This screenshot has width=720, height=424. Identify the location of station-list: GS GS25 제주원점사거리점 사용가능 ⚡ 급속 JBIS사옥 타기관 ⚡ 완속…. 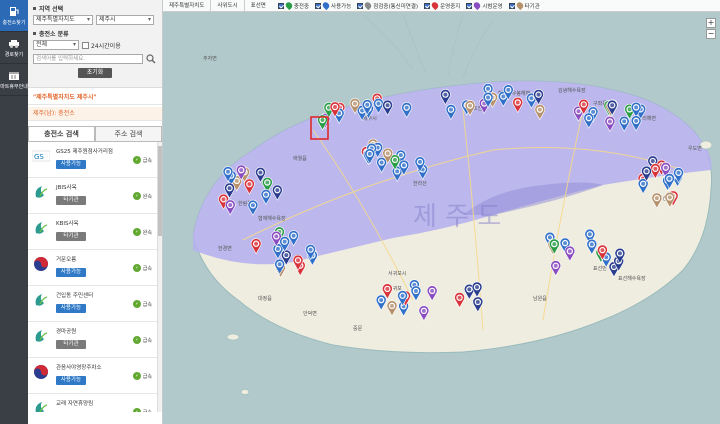
(95, 277).